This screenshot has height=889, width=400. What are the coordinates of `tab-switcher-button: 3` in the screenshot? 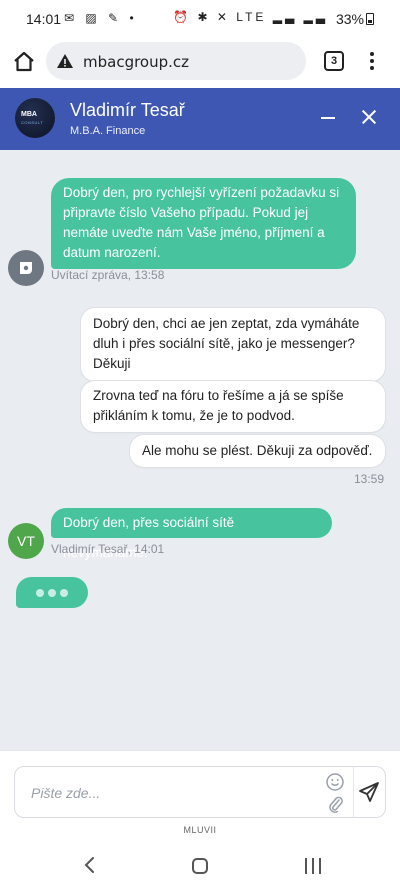 It's located at (334, 61).